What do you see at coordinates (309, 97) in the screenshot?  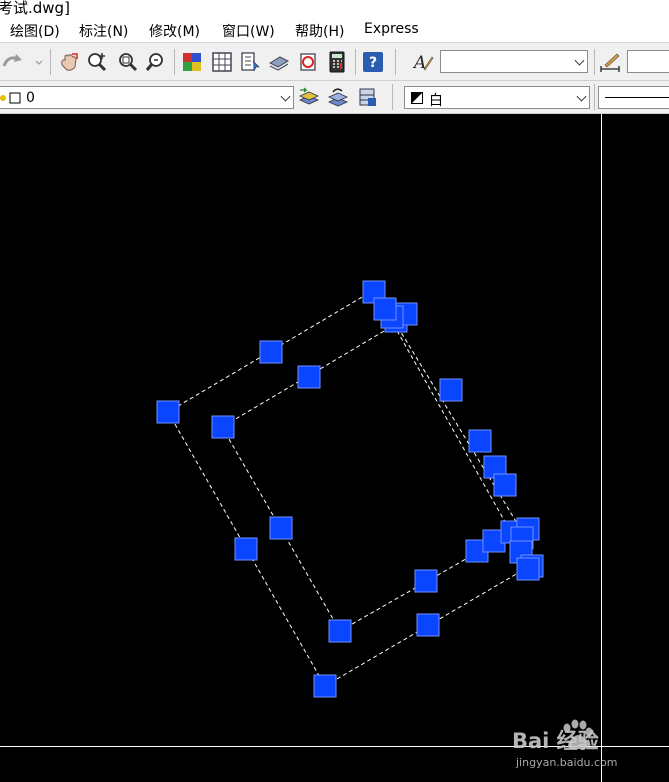 I see `make-object-layer-current-icon` at bounding box center [309, 97].